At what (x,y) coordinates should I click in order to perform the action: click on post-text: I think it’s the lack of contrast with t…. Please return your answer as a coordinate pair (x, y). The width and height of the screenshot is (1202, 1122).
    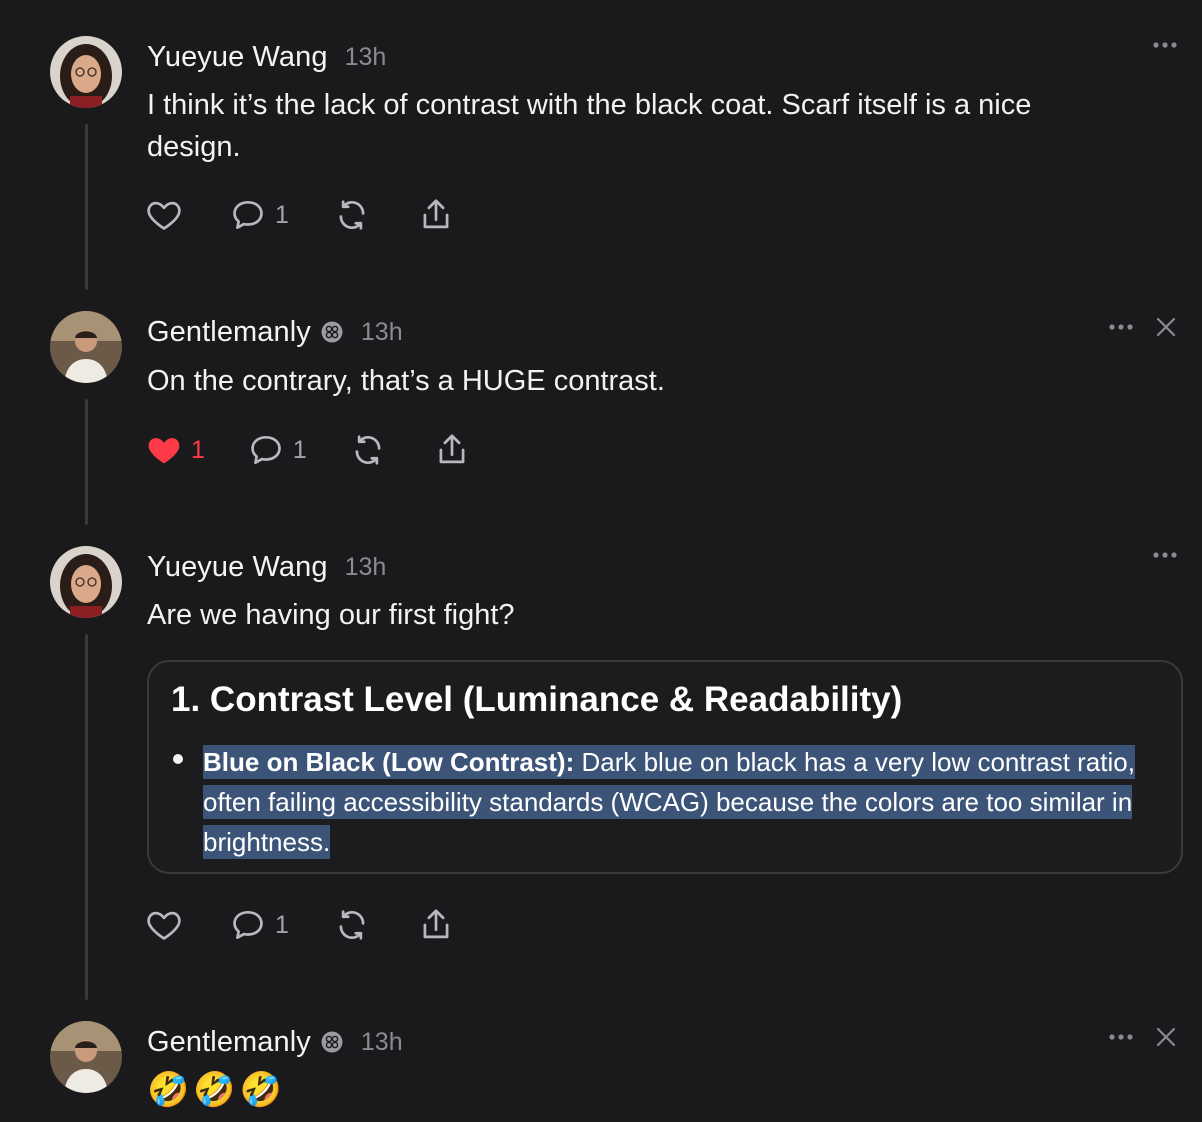
    Looking at the image, I should click on (589, 126).